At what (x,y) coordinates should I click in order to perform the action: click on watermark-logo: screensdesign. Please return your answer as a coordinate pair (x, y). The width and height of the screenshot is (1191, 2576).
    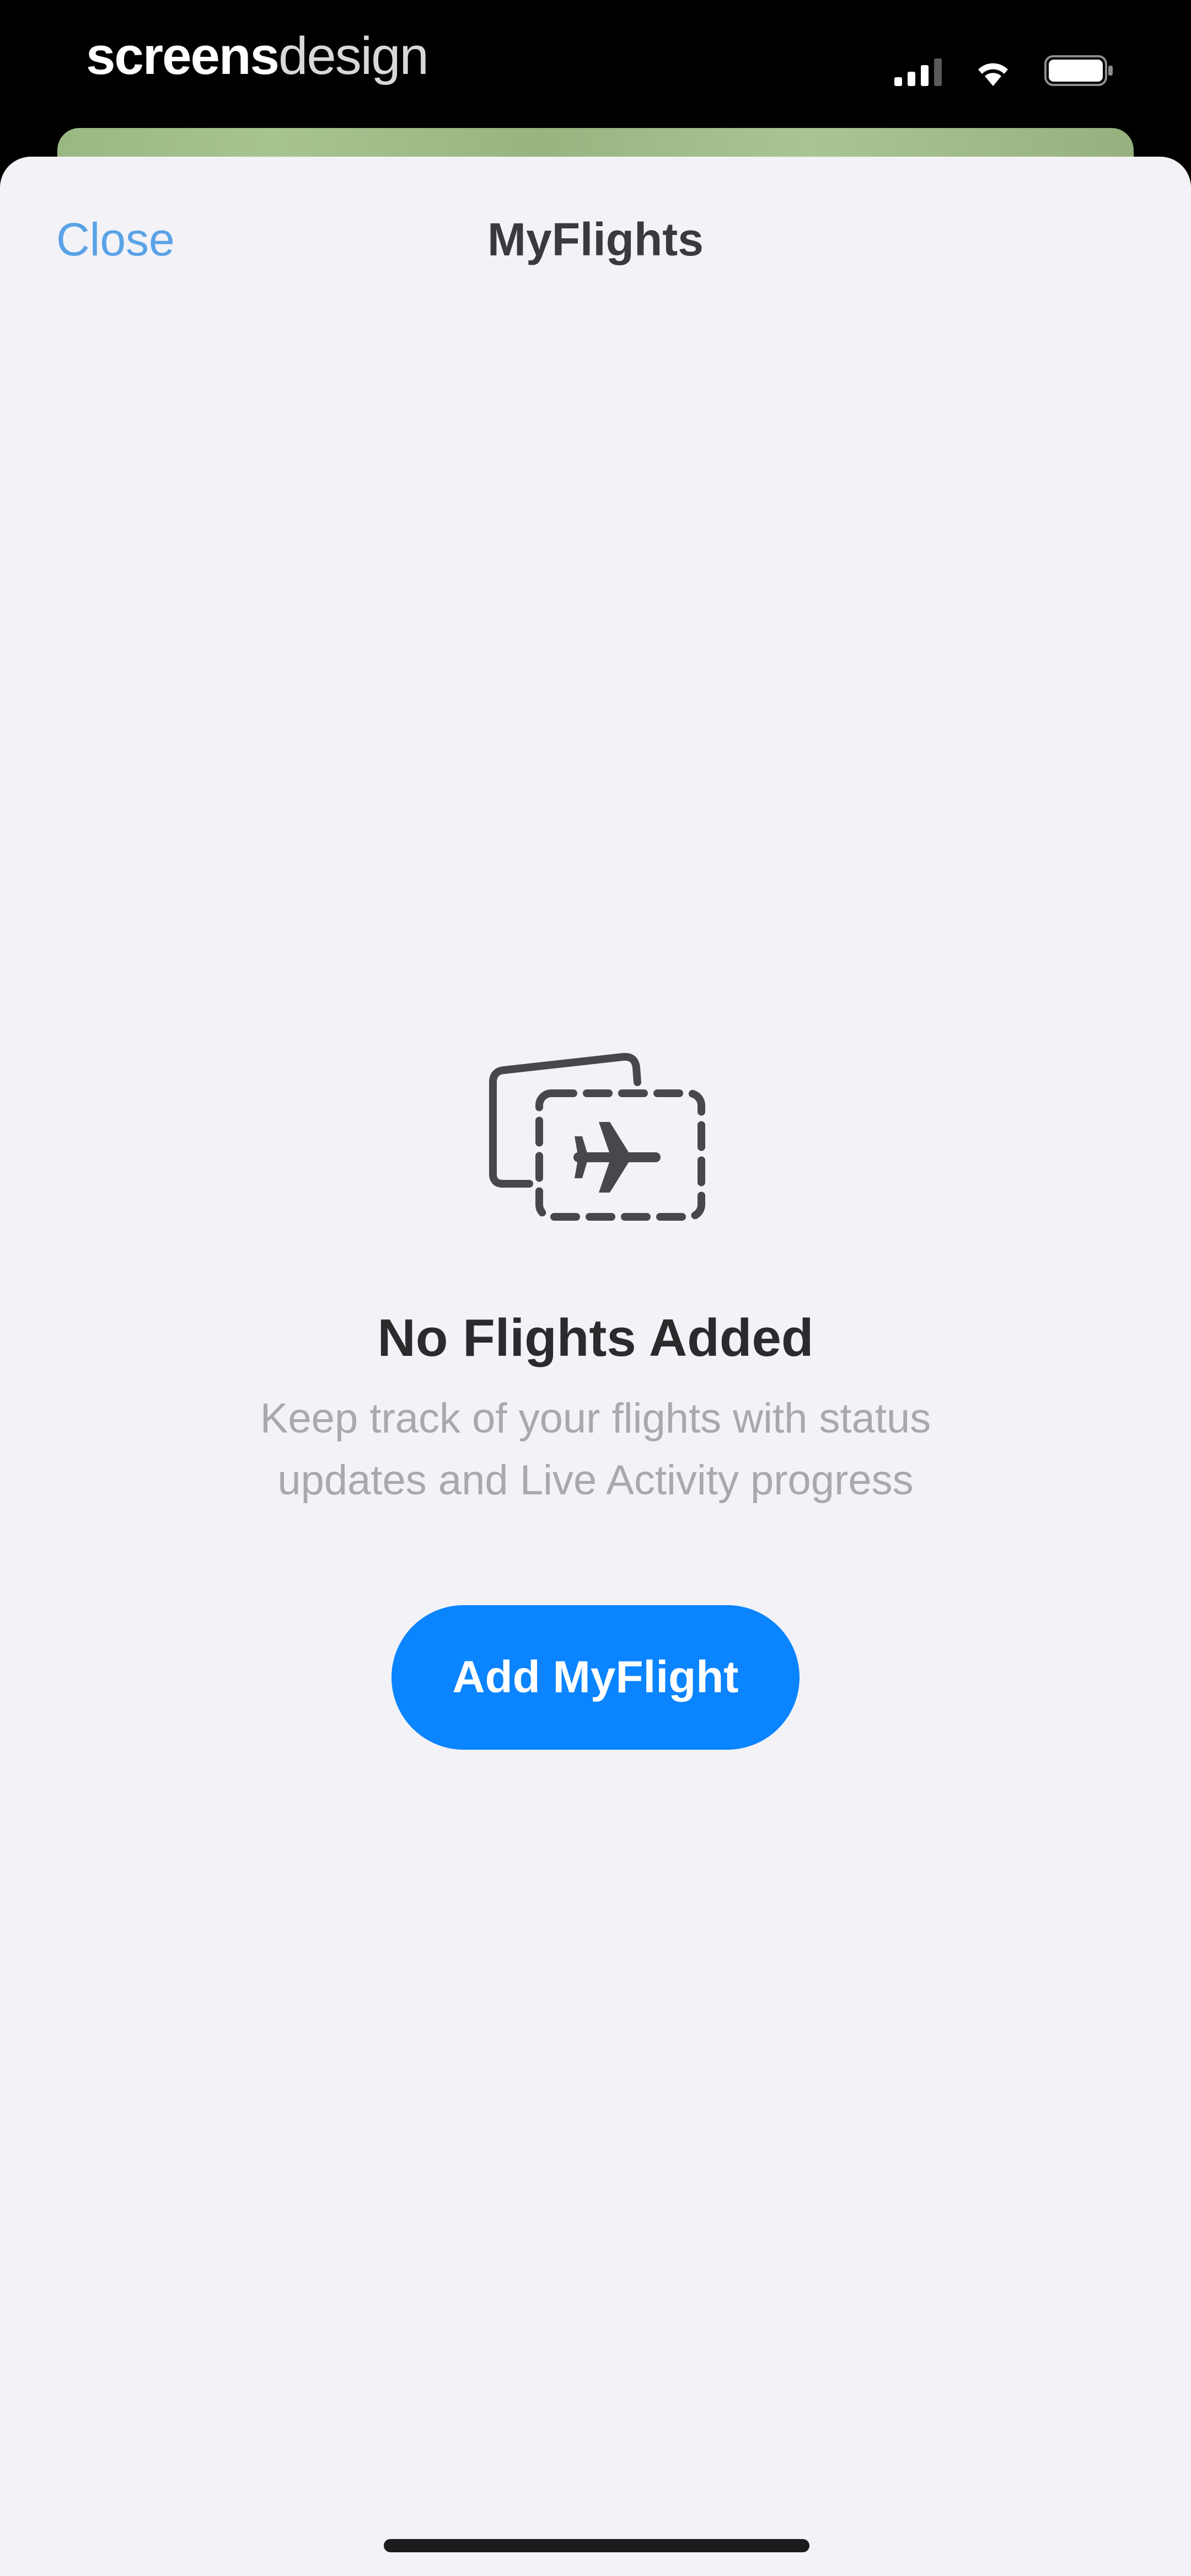
    Looking at the image, I should click on (257, 56).